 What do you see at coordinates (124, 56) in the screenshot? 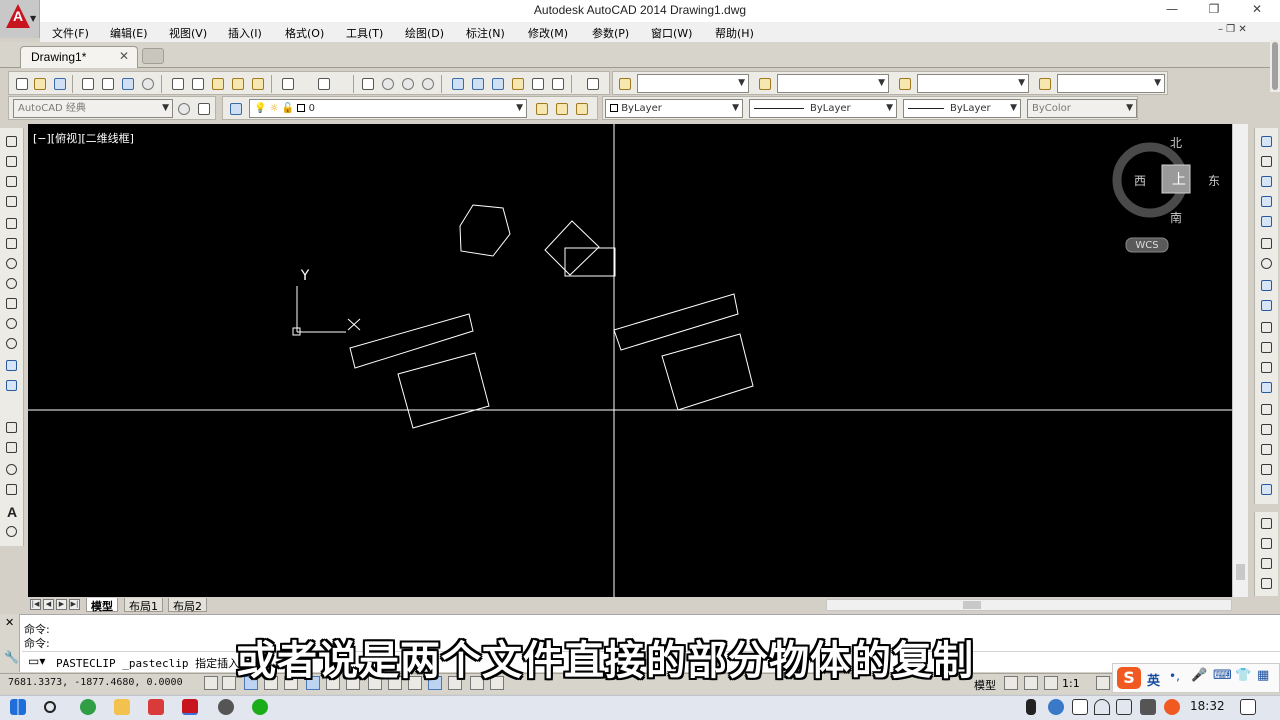
I see `close-tab-icon: ✕` at bounding box center [124, 56].